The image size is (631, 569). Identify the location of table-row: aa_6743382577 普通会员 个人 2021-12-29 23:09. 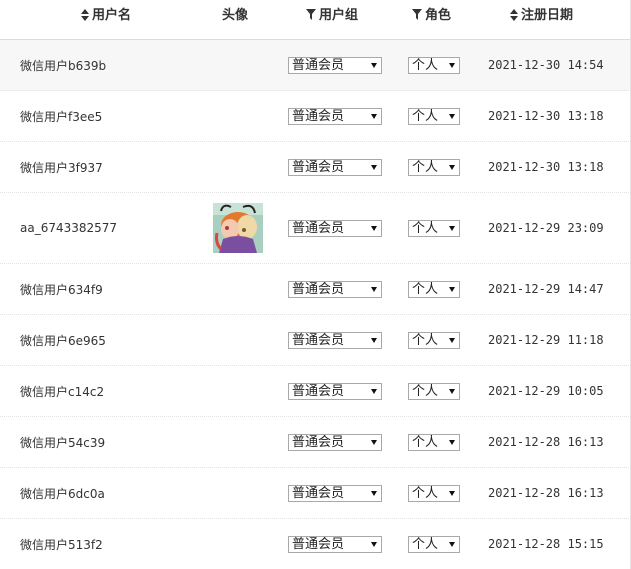
(315, 228).